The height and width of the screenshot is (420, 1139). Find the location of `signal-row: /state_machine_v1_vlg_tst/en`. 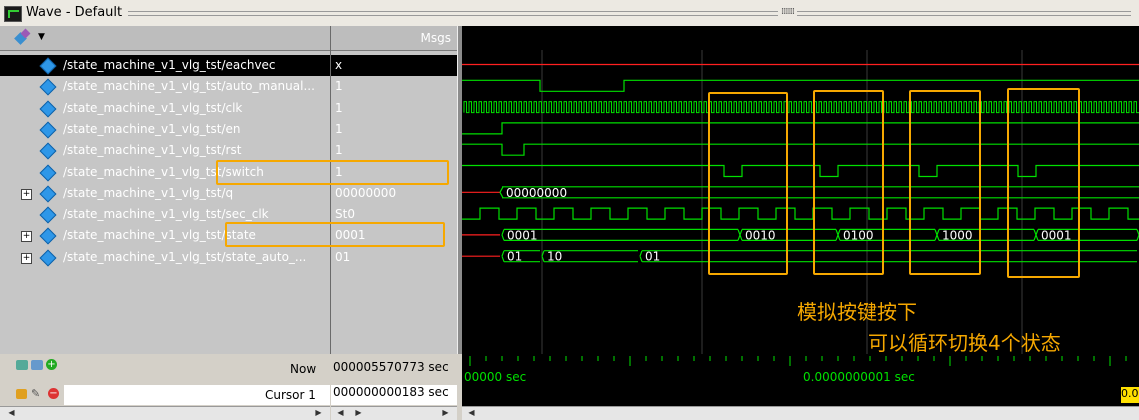

signal-row: /state_machine_v1_vlg_tst/en is located at coordinates (165, 129).